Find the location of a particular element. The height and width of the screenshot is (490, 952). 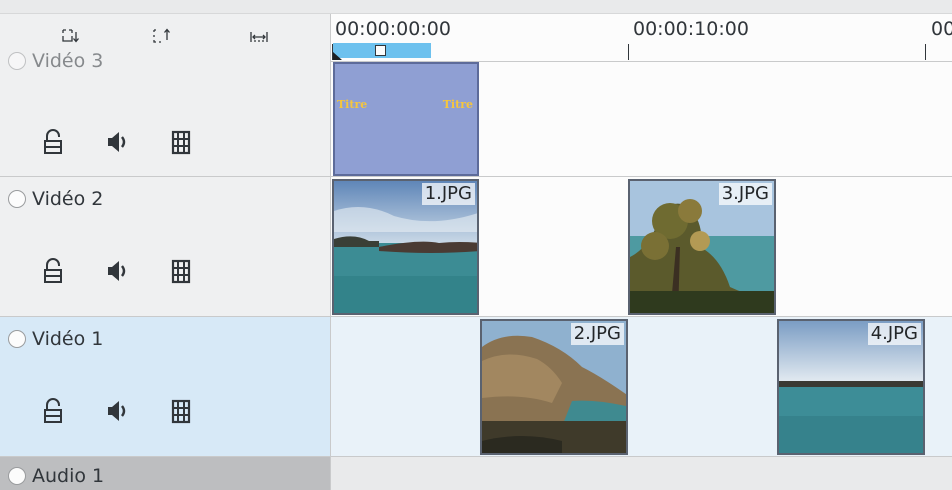

clip-label: 3.JPG is located at coordinates (745, 194).